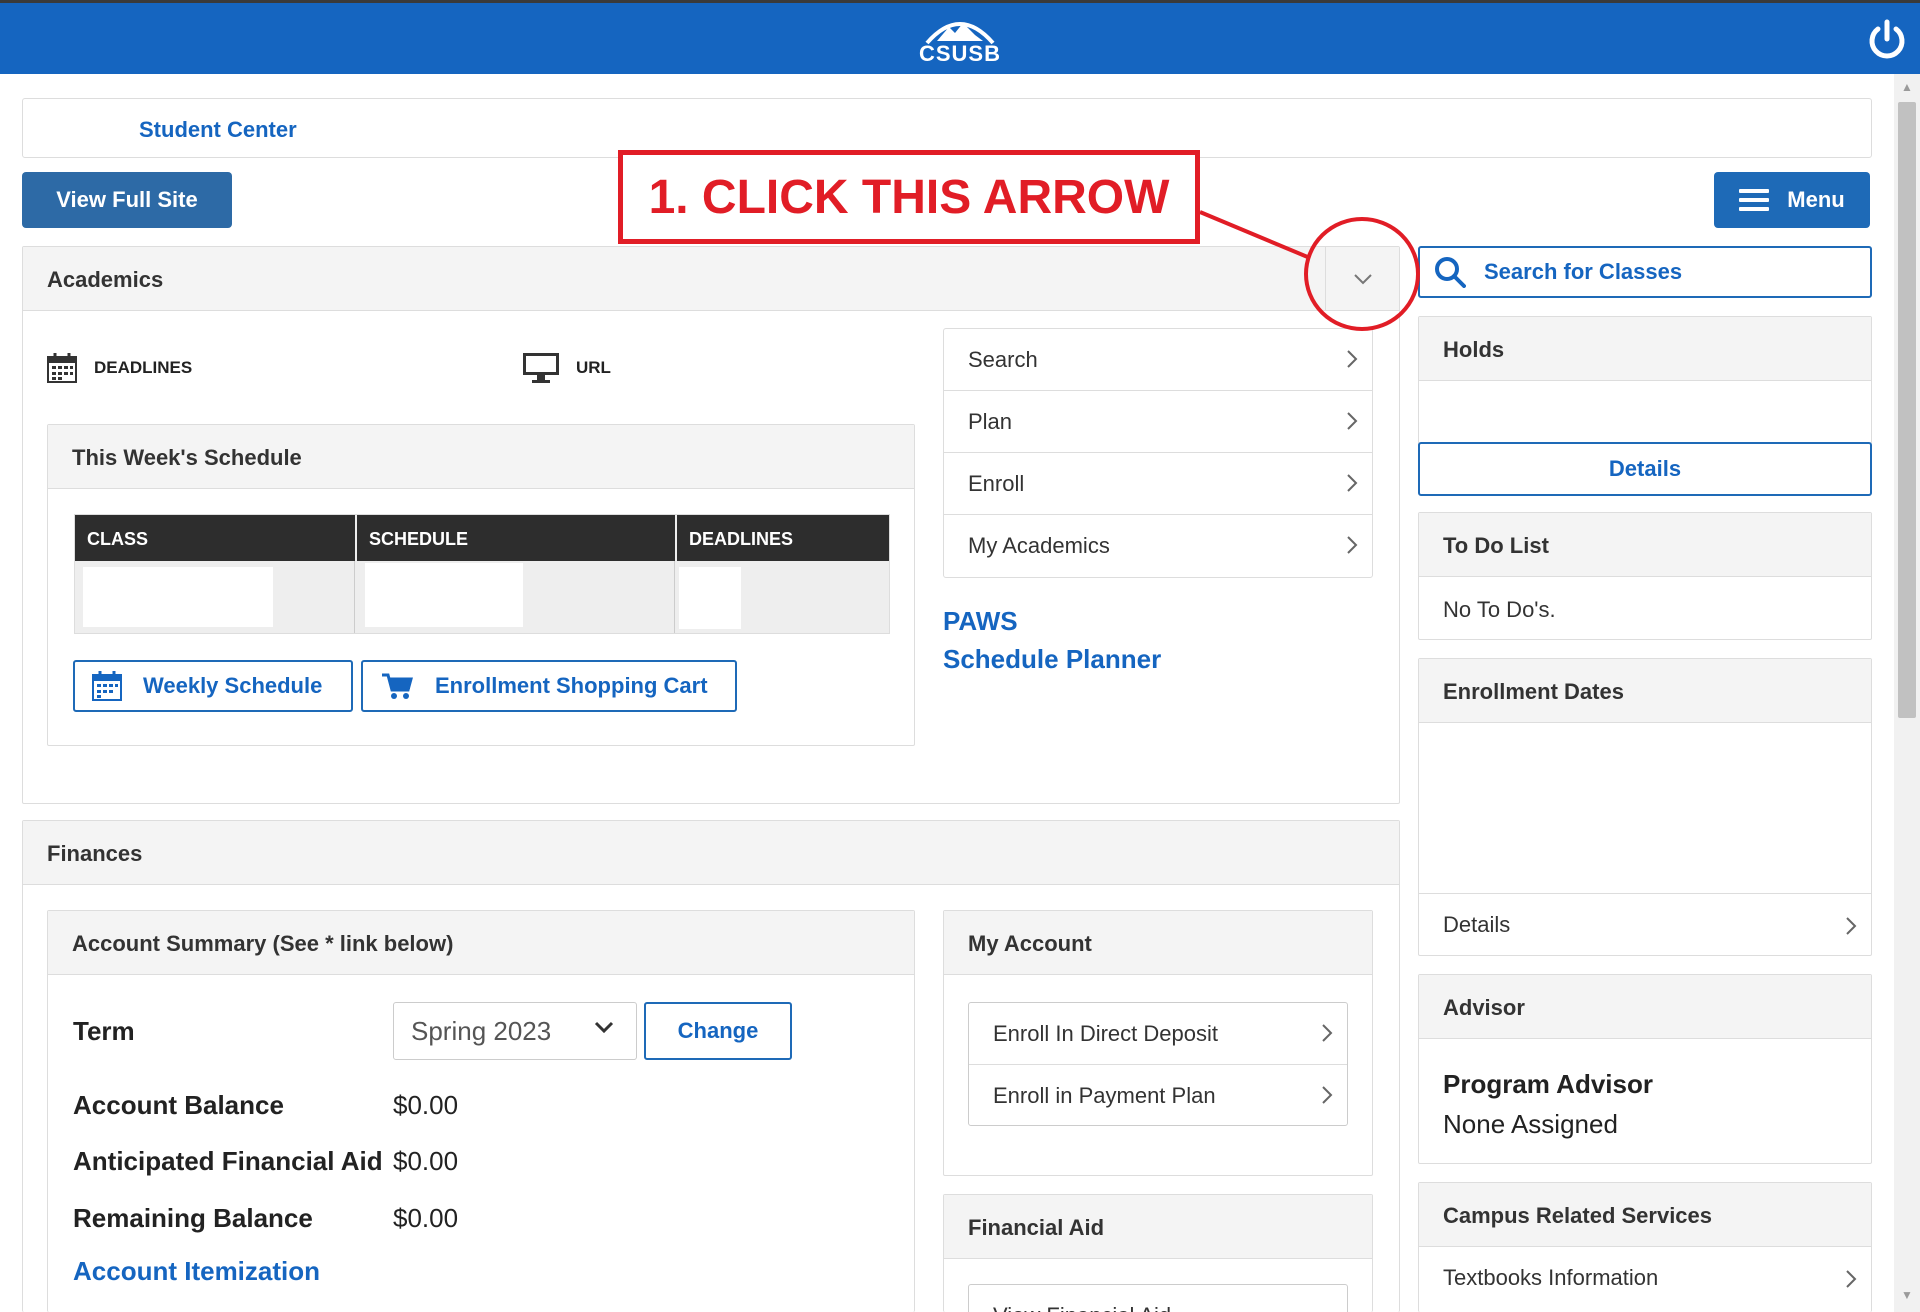  I want to click on term-select: Spring 2023, so click(515, 1031).